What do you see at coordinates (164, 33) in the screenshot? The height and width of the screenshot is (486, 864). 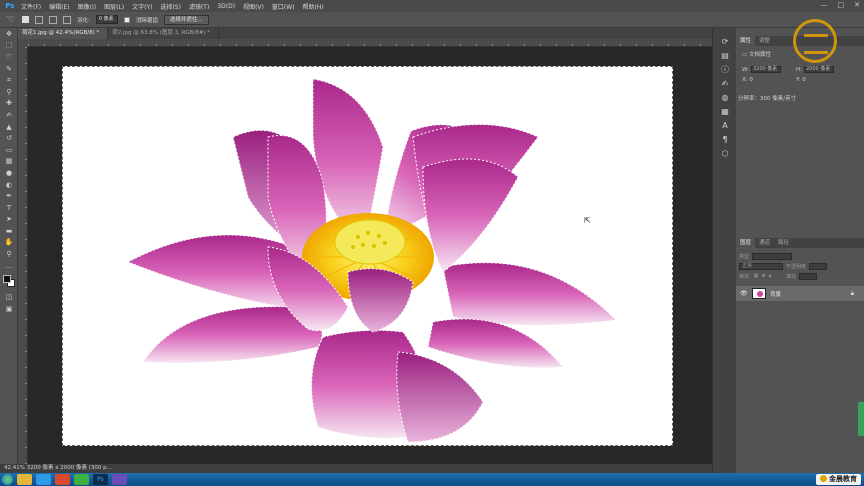 I see `tab-document-2: 荷2.jpg @ 63.8% (图层 3, RGB/8#) *` at bounding box center [164, 33].